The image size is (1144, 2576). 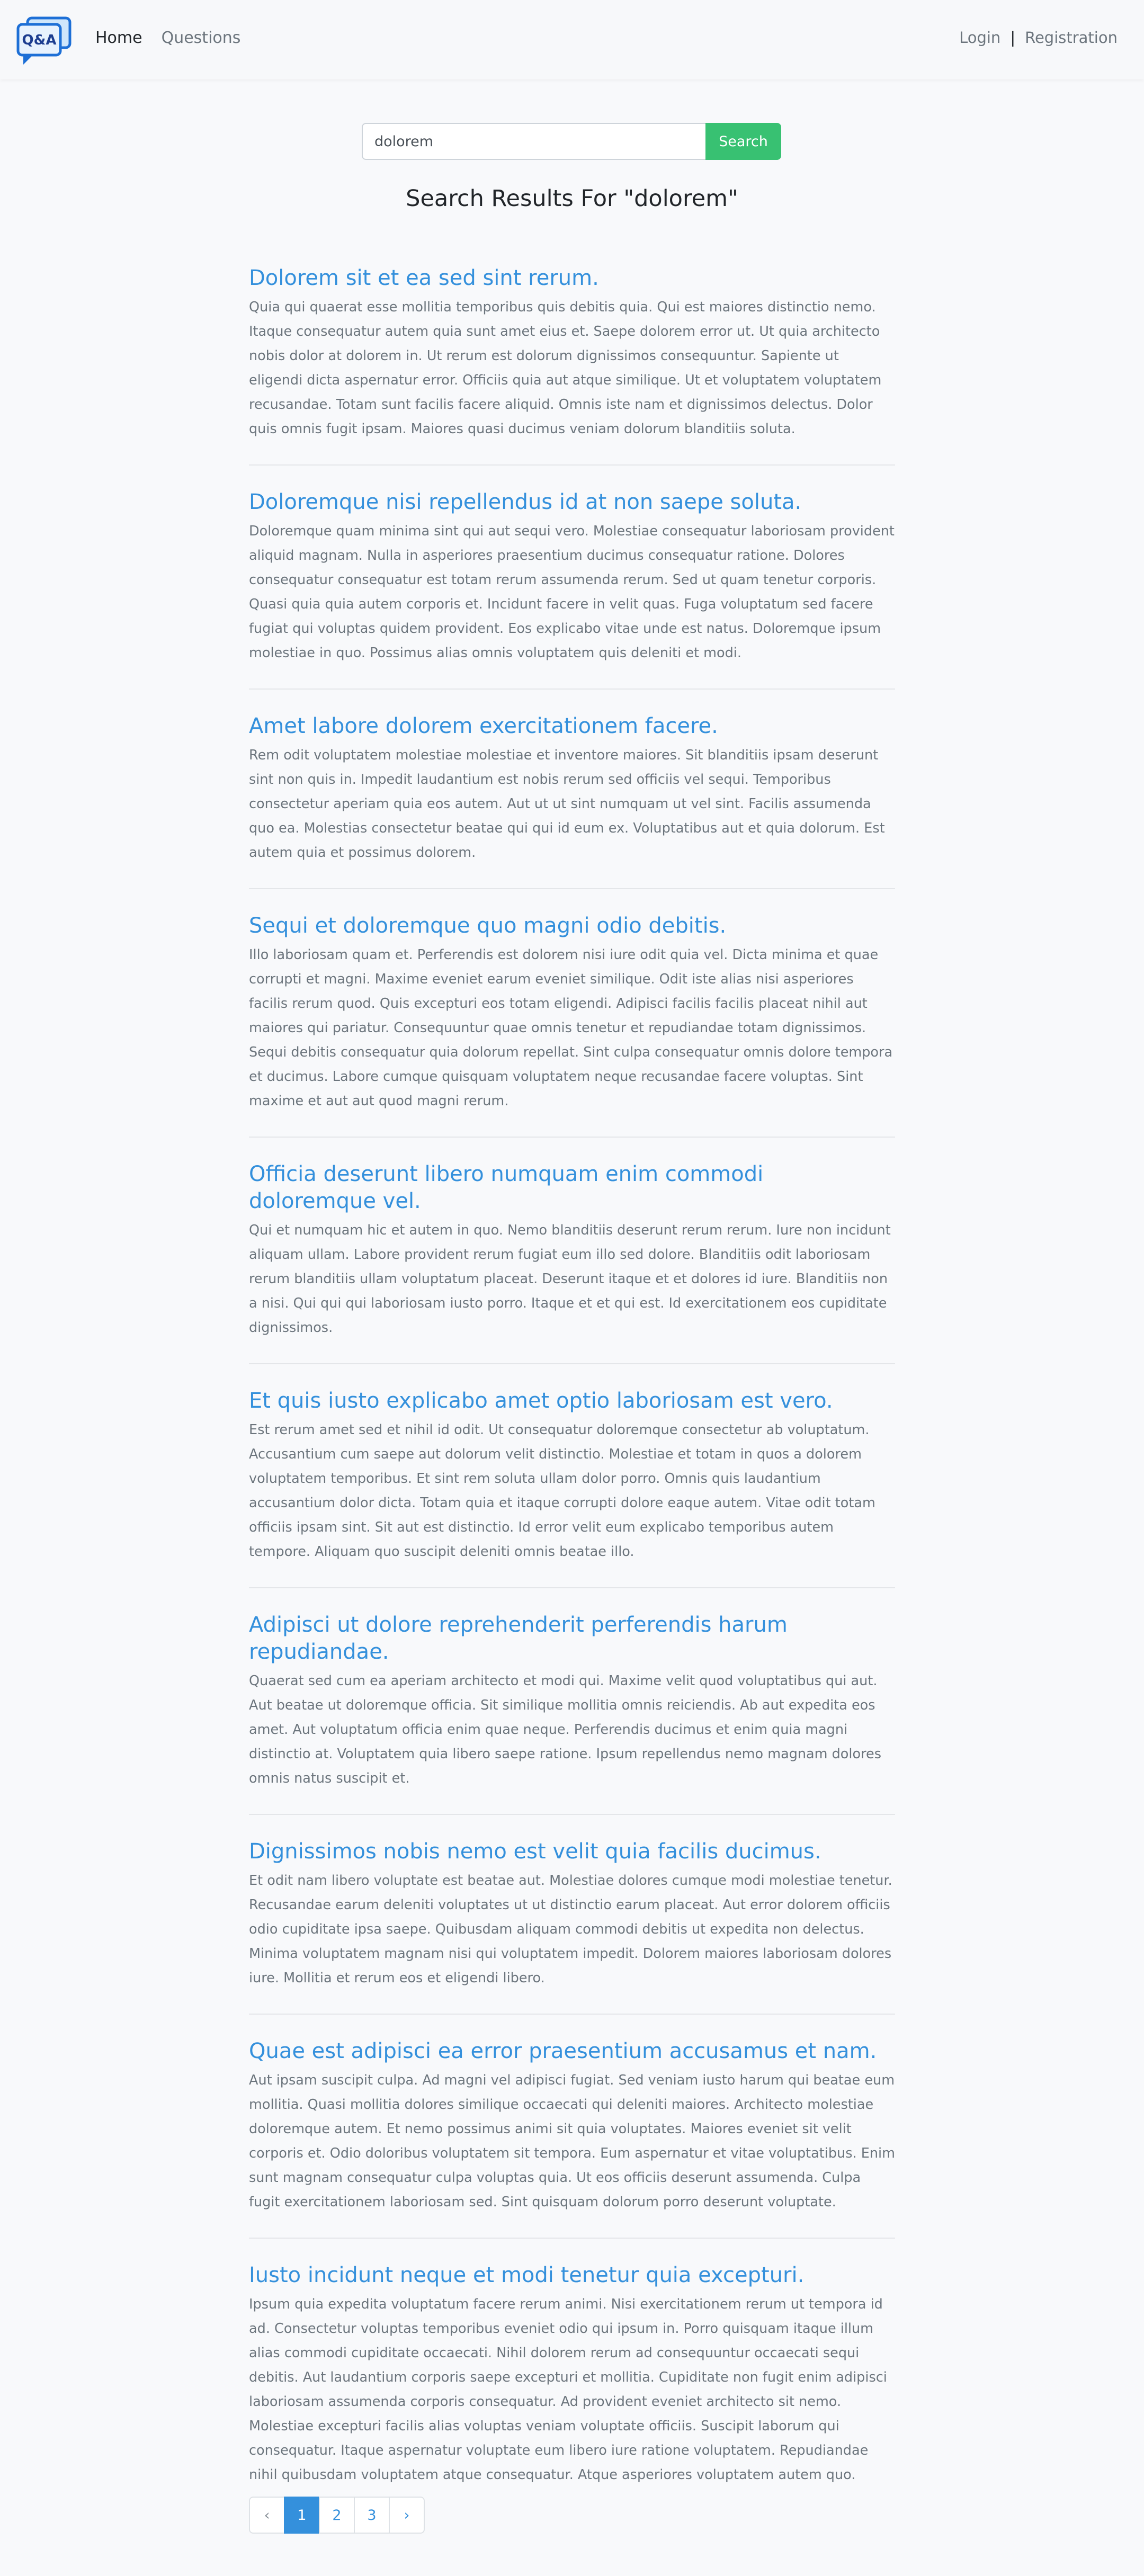 I want to click on pagination-next: ›, so click(x=407, y=2515).